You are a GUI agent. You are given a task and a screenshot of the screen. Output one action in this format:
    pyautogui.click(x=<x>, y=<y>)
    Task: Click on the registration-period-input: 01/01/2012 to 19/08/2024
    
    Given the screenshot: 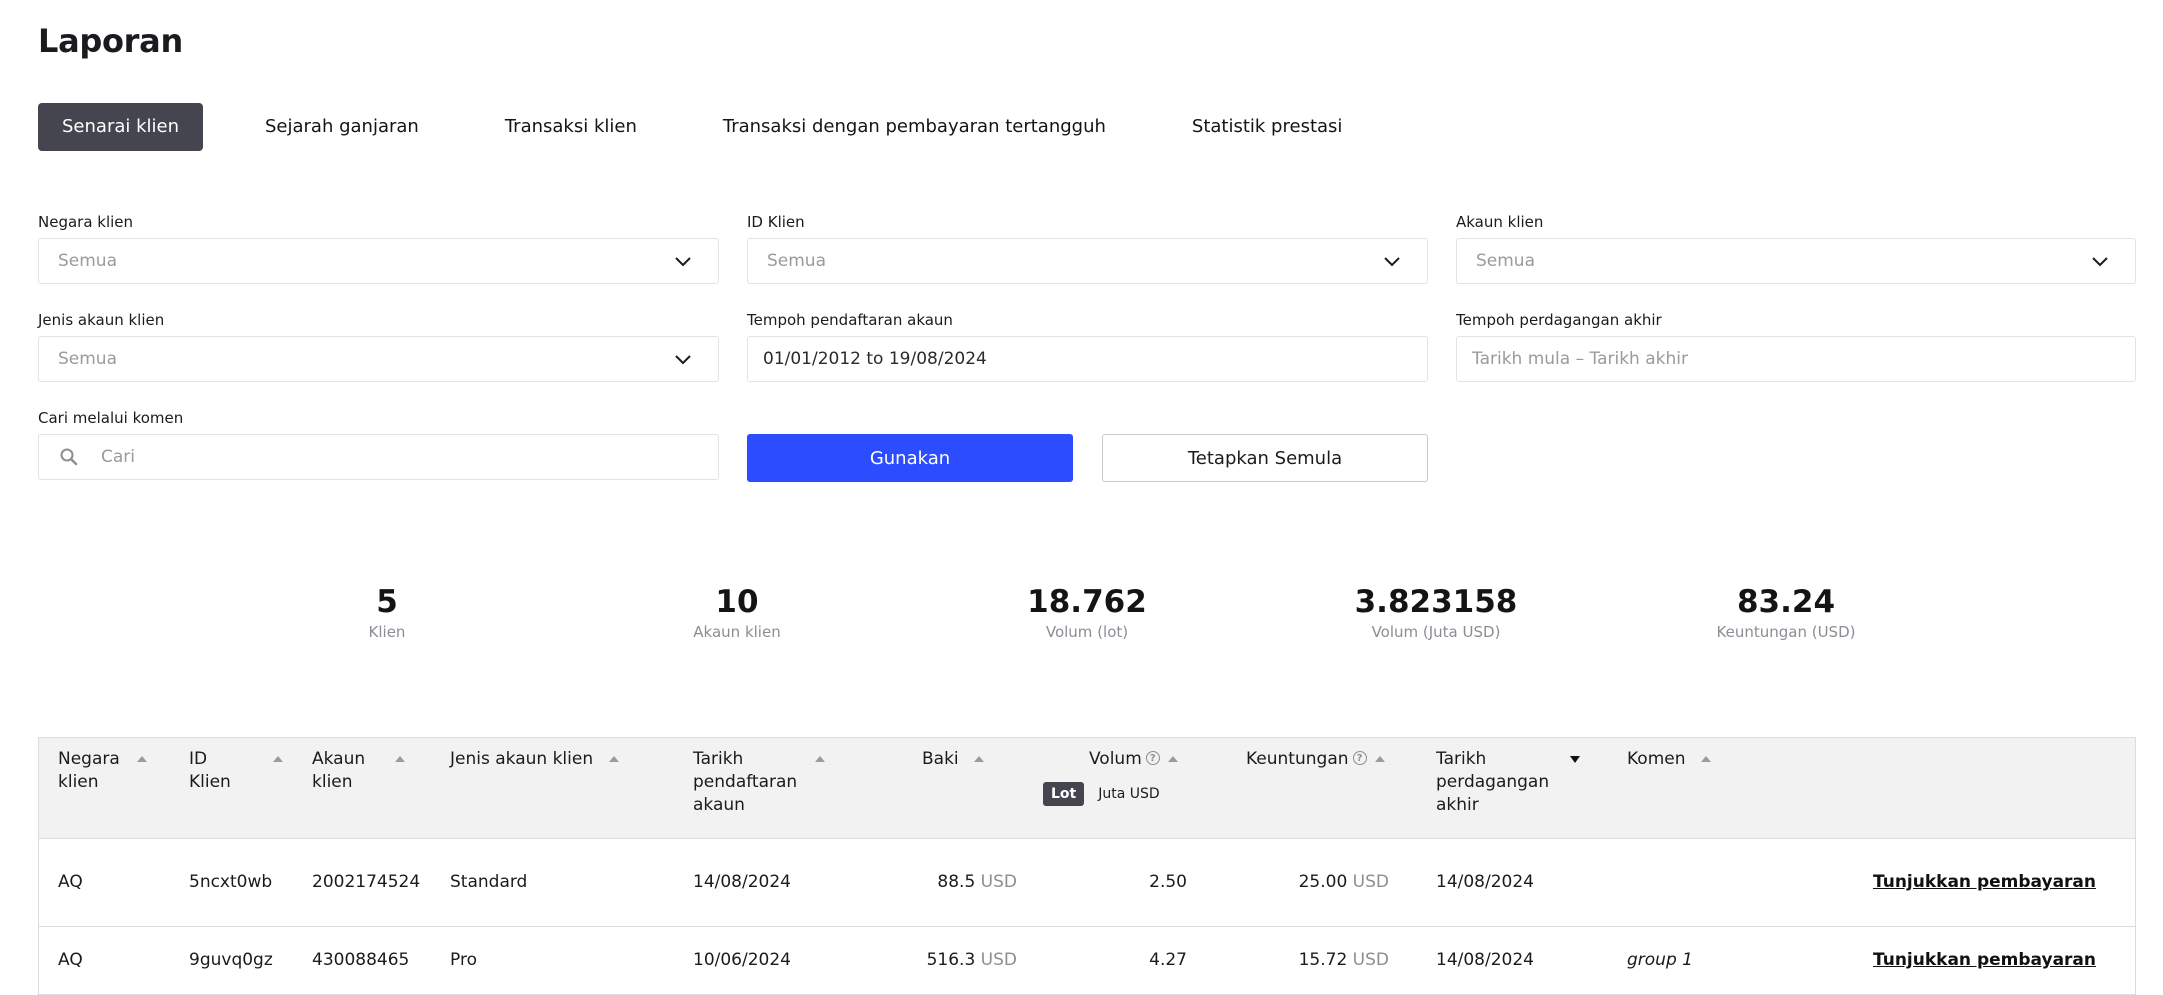 What is the action you would take?
    pyautogui.click(x=1087, y=359)
    